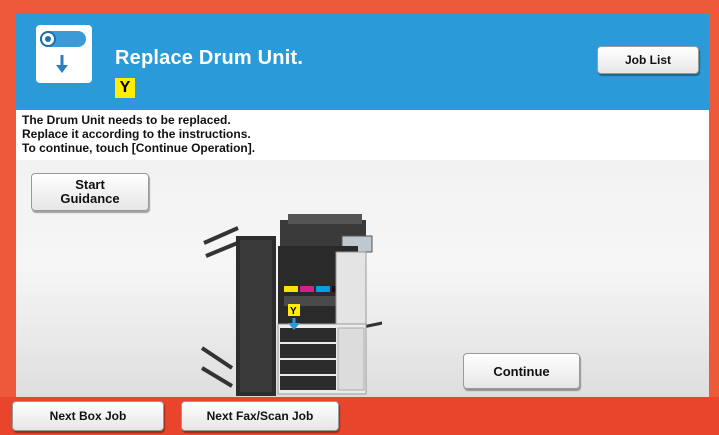 This screenshot has width=719, height=435. What do you see at coordinates (64, 54) in the screenshot?
I see `drum-unit-icon` at bounding box center [64, 54].